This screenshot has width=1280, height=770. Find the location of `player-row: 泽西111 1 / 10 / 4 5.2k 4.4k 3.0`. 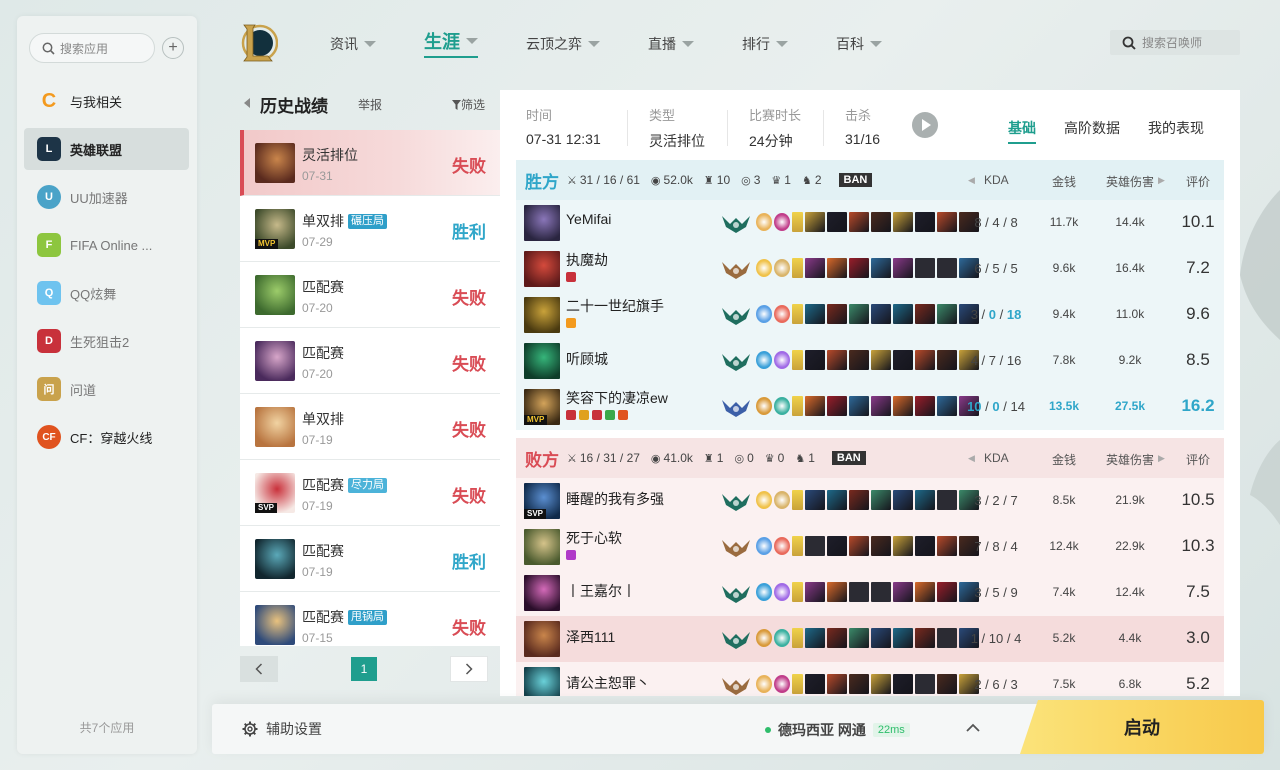

player-row: 泽西111 1 / 10 / 4 5.2k 4.4k 3.0 is located at coordinates (870, 639).